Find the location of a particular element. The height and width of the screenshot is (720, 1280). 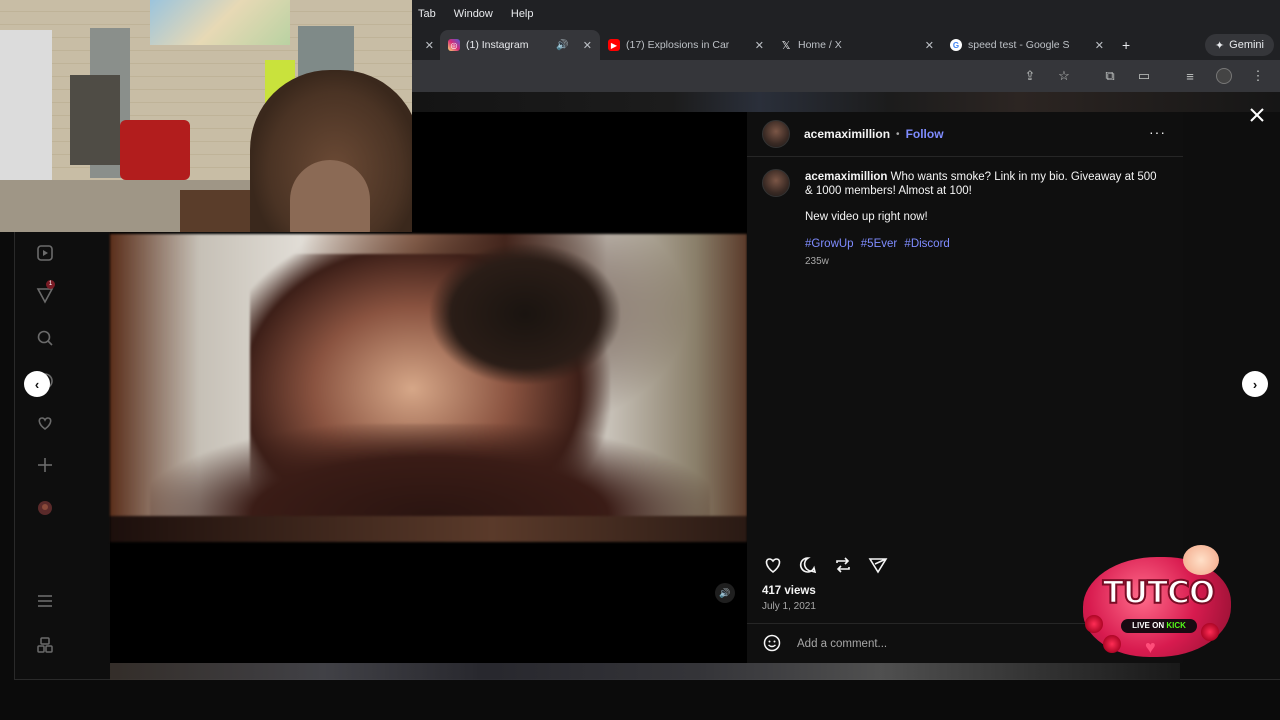

menu-icon is located at coordinates (45, 601).